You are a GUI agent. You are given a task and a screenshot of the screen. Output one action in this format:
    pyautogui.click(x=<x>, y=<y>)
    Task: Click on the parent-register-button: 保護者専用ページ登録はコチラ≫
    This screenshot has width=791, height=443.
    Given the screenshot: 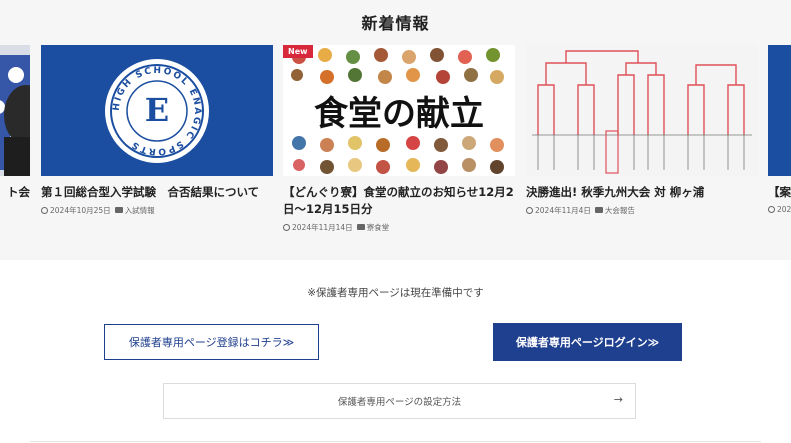 What is the action you would take?
    pyautogui.click(x=211, y=342)
    